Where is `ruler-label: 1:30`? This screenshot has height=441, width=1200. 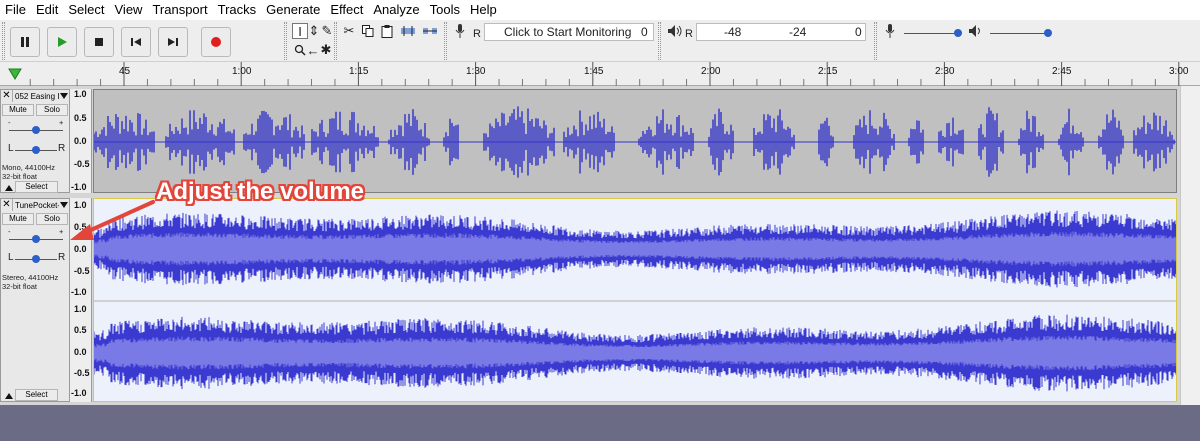
ruler-label: 1:30 is located at coordinates (476, 71).